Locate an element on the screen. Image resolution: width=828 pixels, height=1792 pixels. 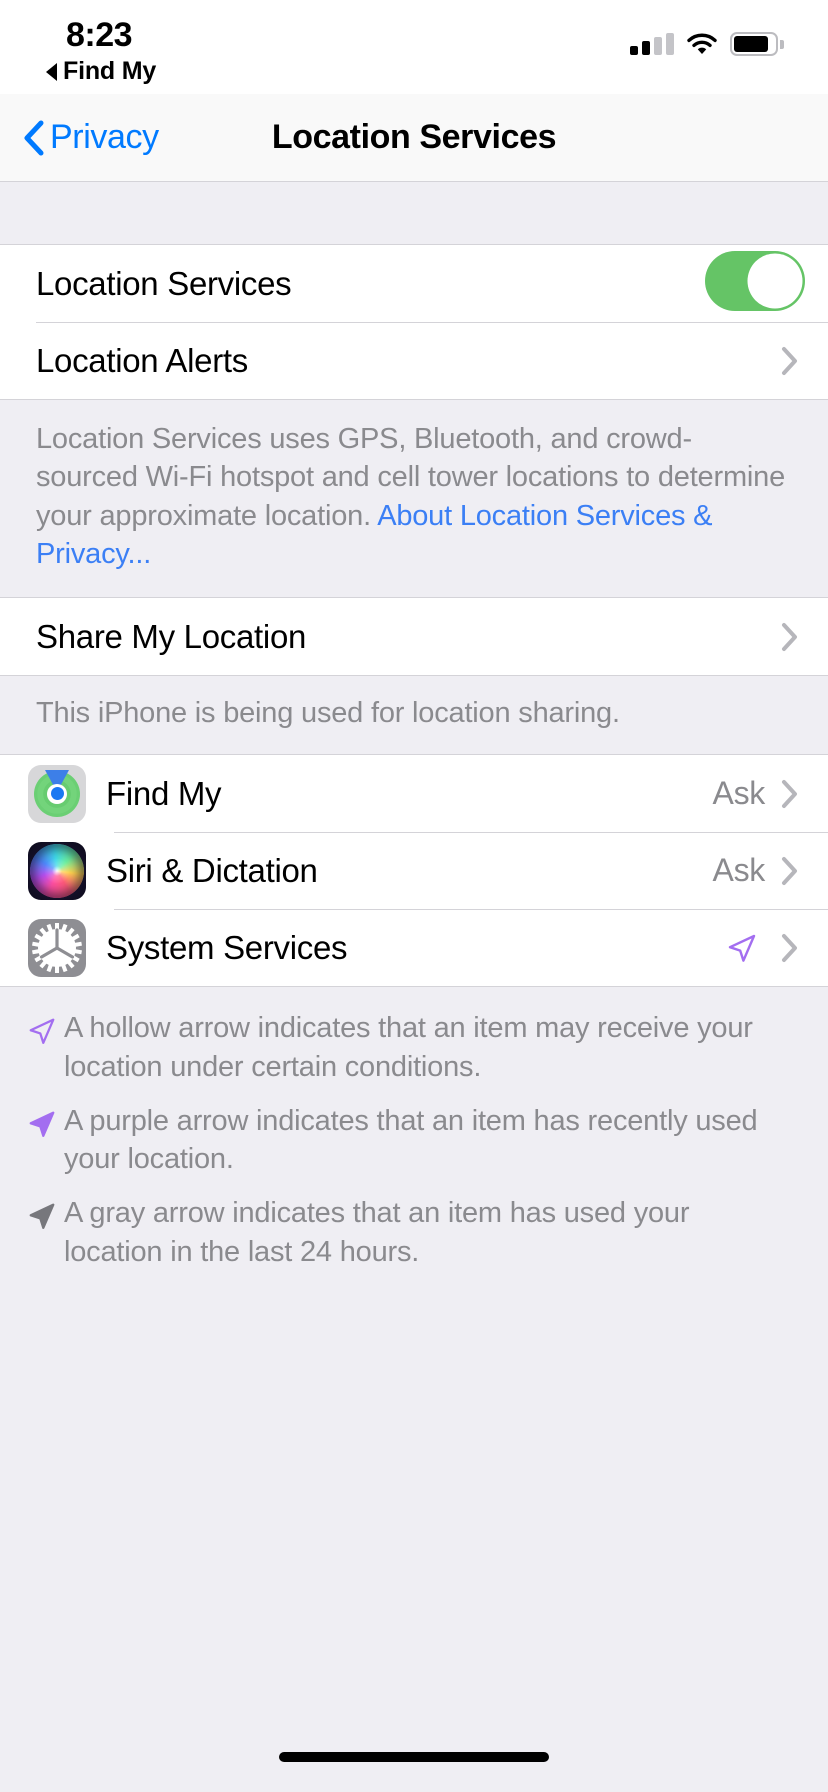
status-bar-right is located at coordinates (707, 44).